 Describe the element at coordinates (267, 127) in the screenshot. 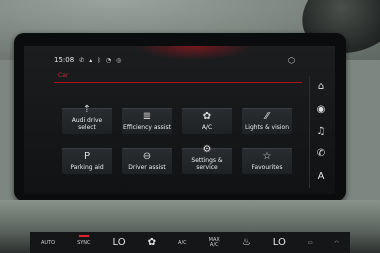

I see `tile-label: Lights & vision` at that location.